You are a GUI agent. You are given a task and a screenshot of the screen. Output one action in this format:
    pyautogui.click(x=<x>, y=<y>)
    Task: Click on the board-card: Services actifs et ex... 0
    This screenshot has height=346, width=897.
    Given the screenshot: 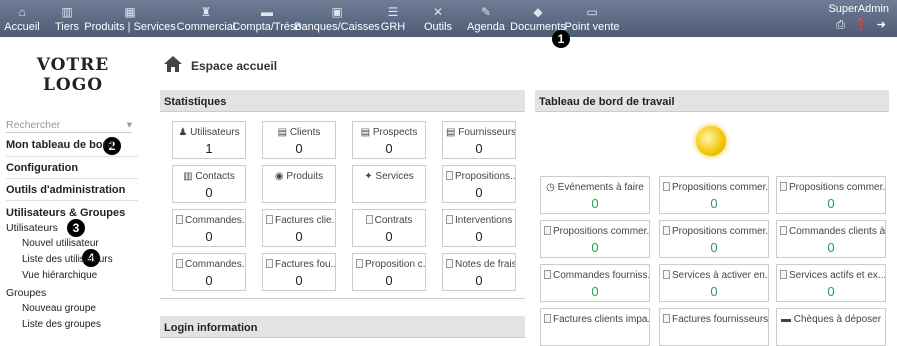 What is the action you would take?
    pyautogui.click(x=831, y=283)
    